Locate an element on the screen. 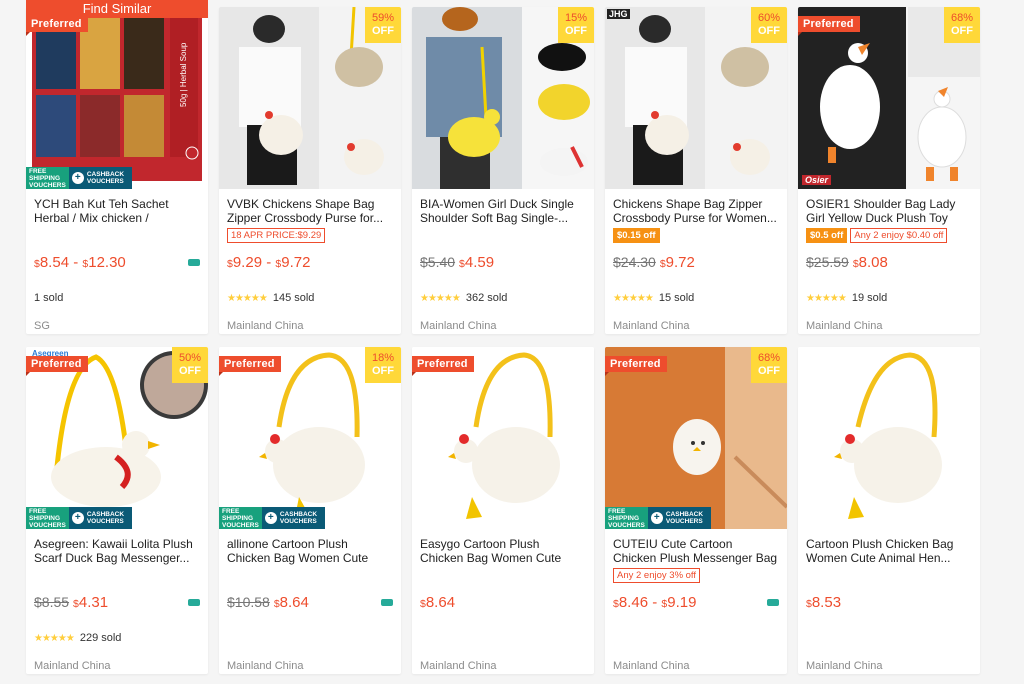  product-price: $24.30 $9.72 is located at coordinates (654, 262).